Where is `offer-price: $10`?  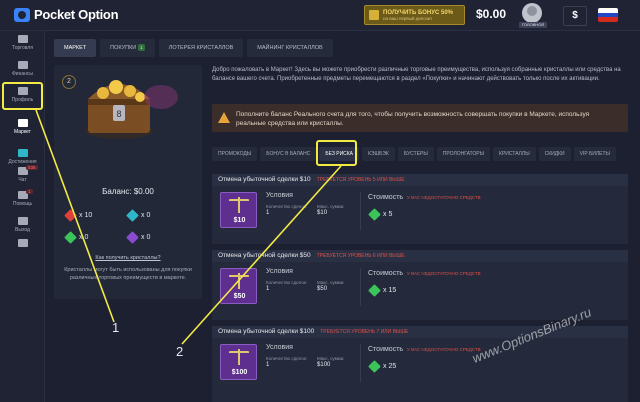
offer-price: $10 is located at coordinates (239, 220).